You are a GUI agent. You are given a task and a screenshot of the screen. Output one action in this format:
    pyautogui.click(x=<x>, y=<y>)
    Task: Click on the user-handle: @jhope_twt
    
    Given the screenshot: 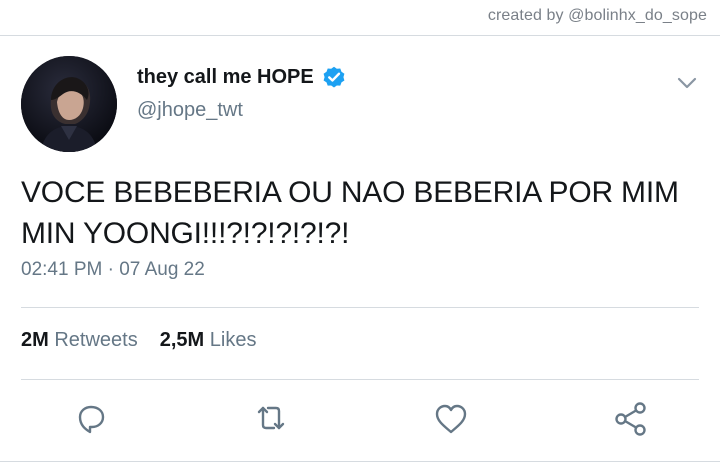 What is the action you would take?
    pyautogui.click(x=190, y=110)
    